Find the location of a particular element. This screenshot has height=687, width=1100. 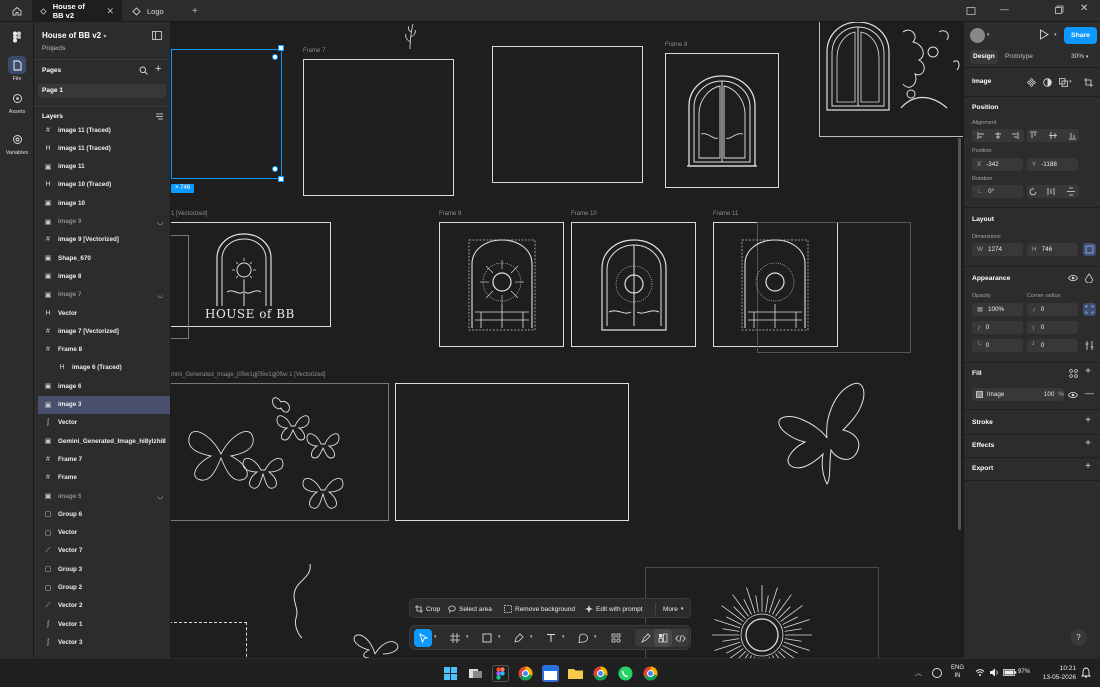

layer-row: ▢ Group 2 is located at coordinates (104, 588).